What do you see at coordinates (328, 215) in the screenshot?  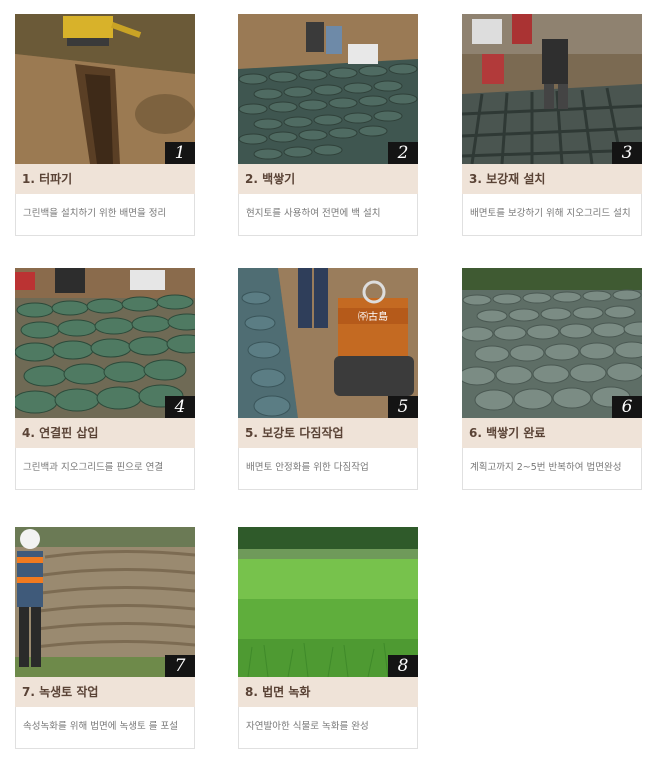 I see `step-description: 현지토를 사용하여 전면에 백 설치` at bounding box center [328, 215].